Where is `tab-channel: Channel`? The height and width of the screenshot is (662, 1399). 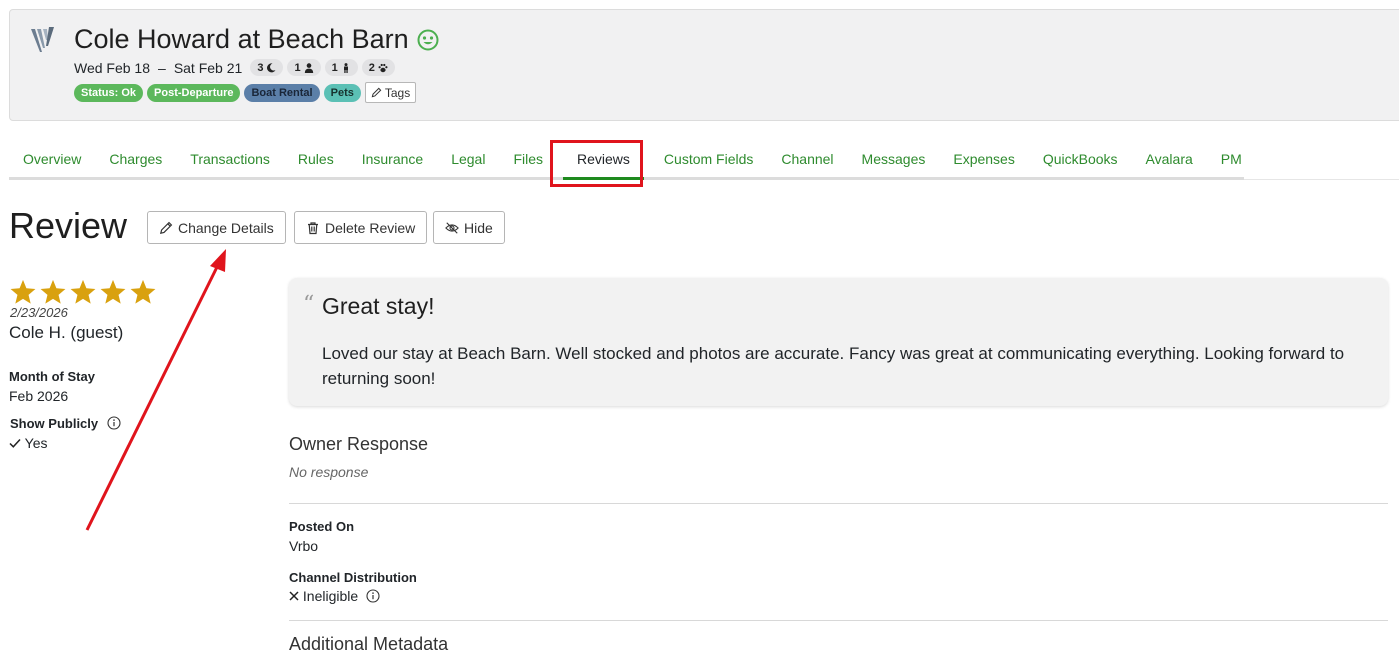
tab-channel: Channel is located at coordinates (807, 158).